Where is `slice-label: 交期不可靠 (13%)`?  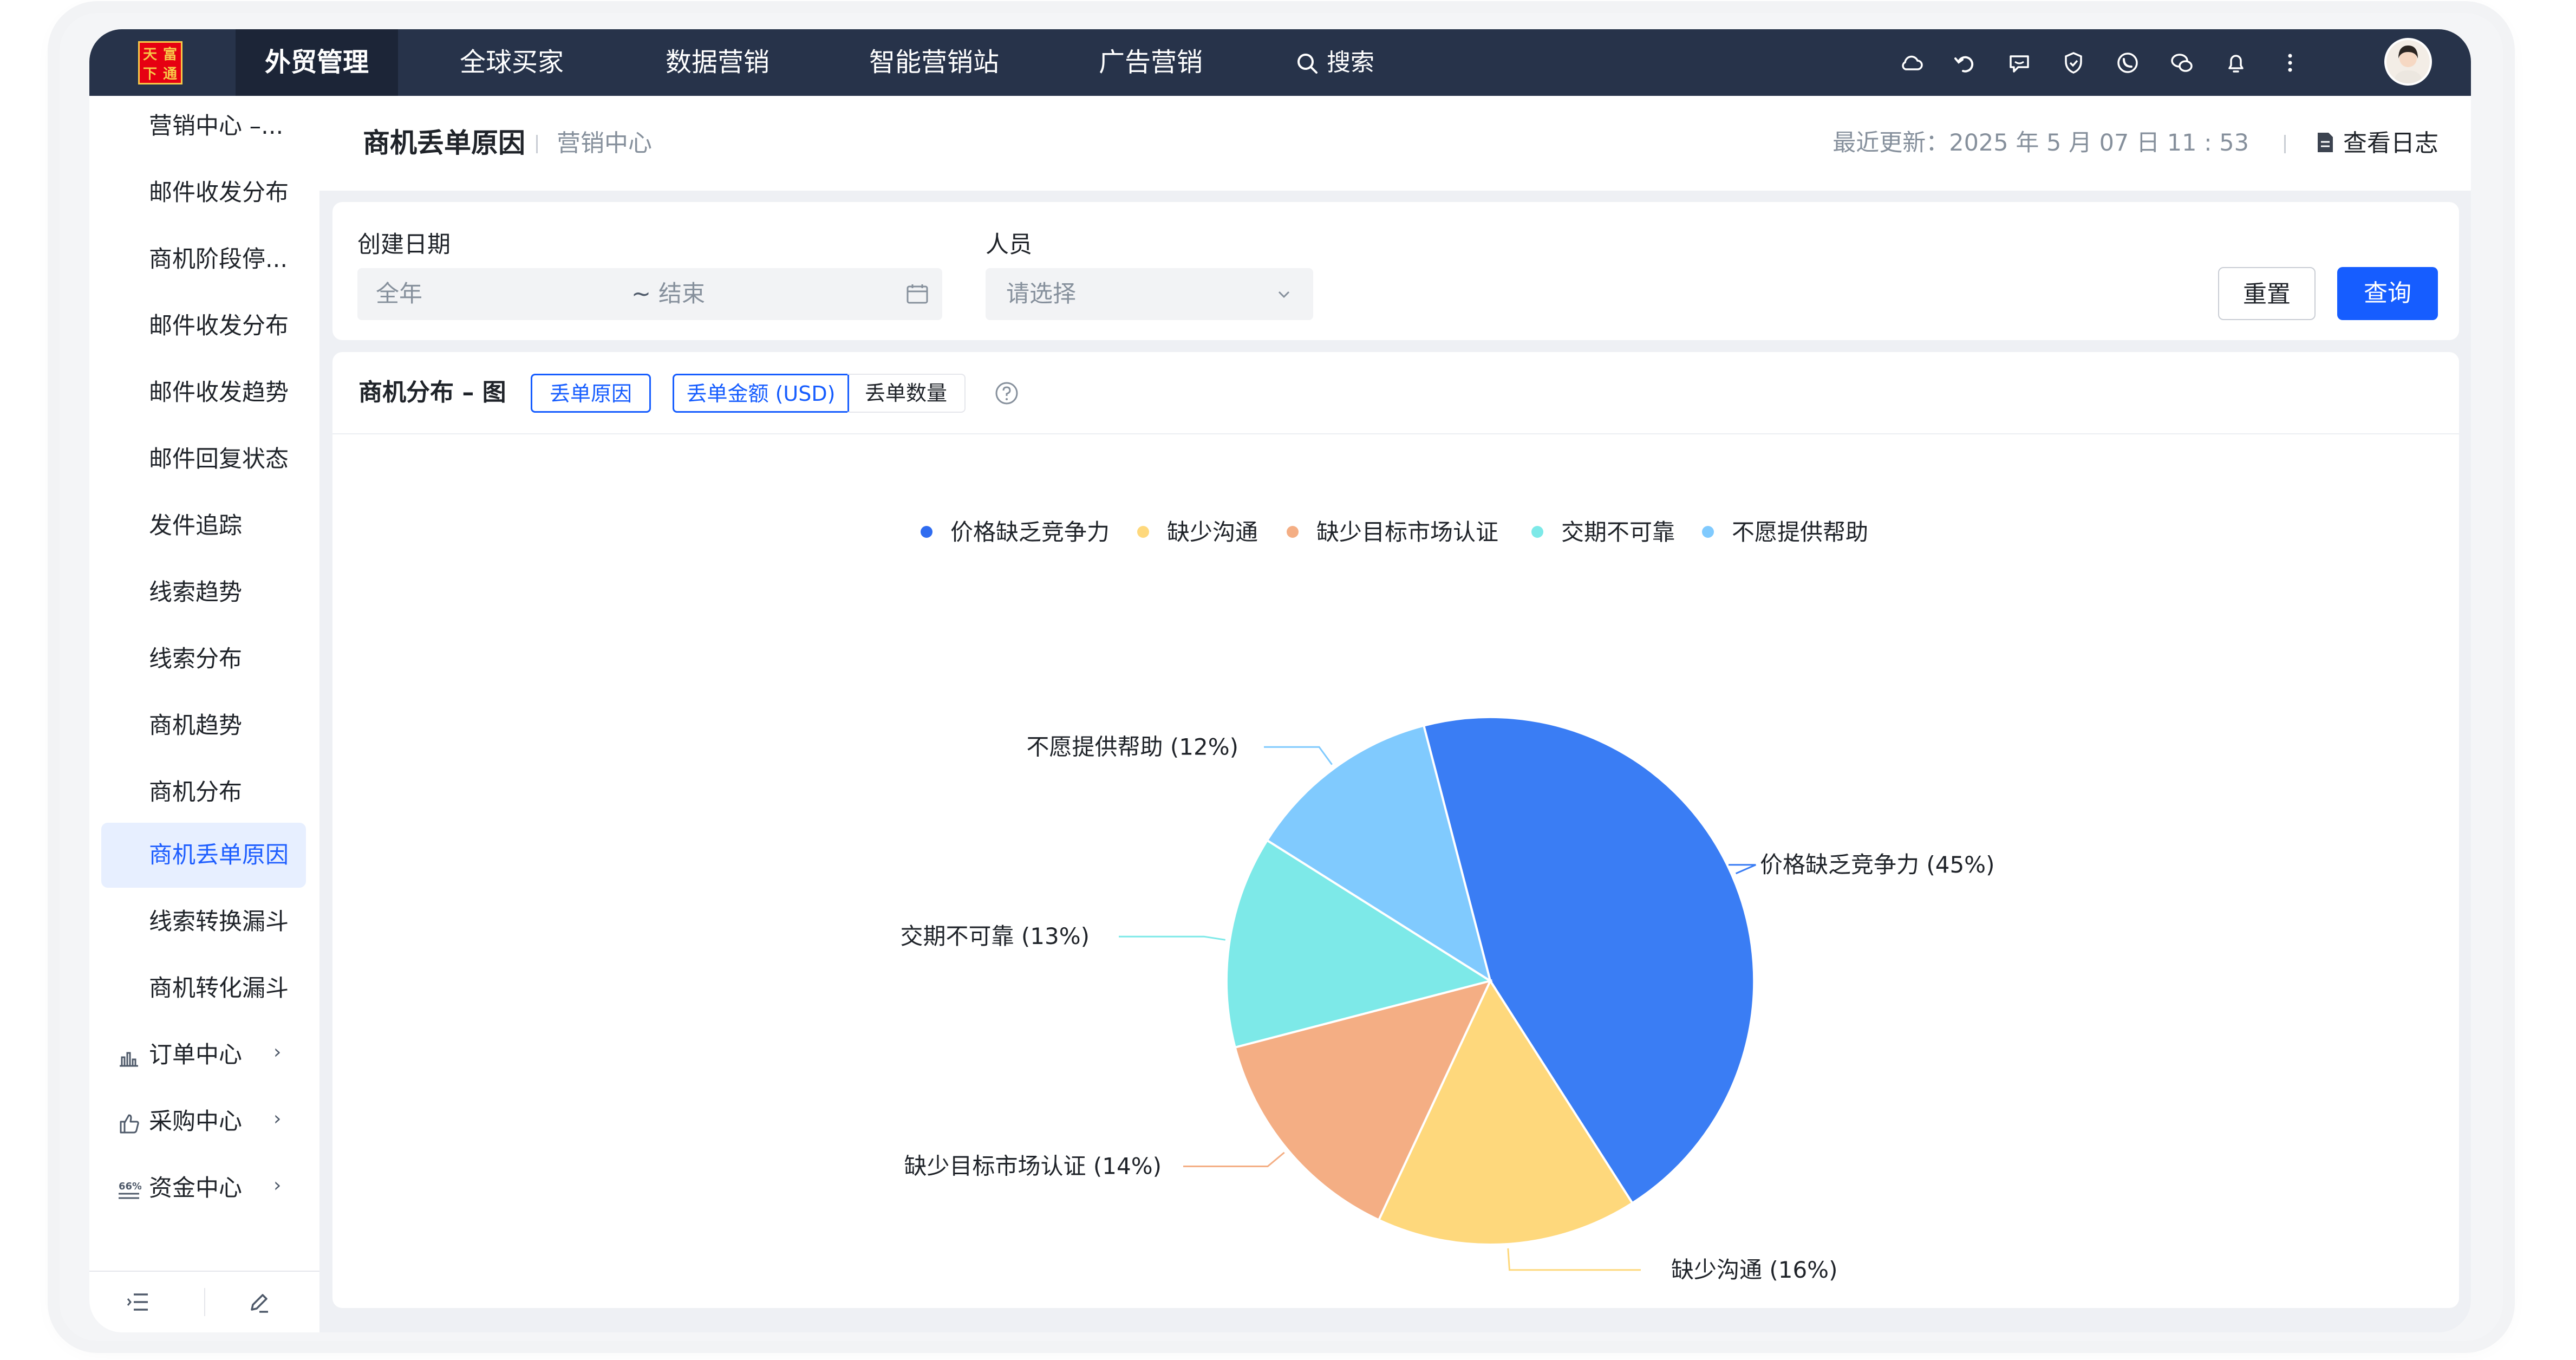
slice-label: 交期不可靠 (13%) is located at coordinates (995, 936).